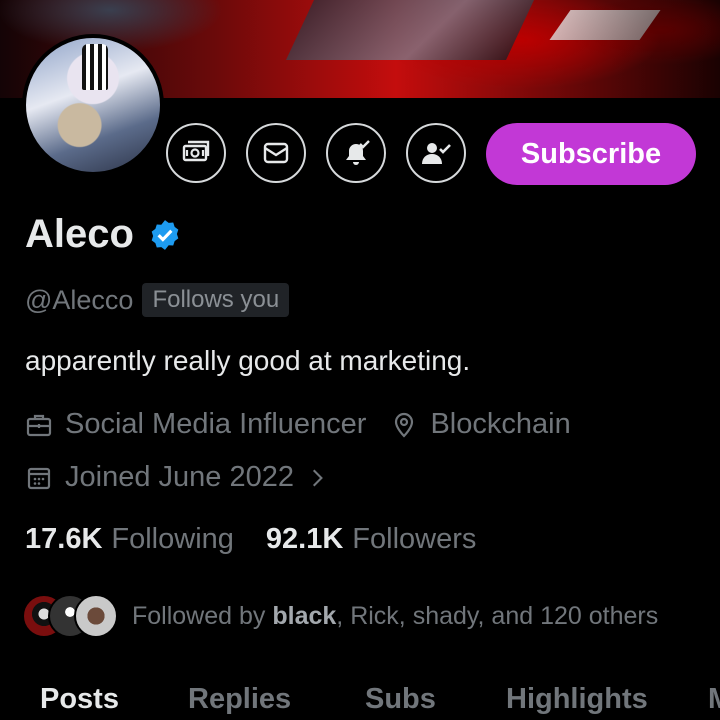 Image resolution: width=720 pixels, height=720 pixels. I want to click on following-button, so click(436, 153).